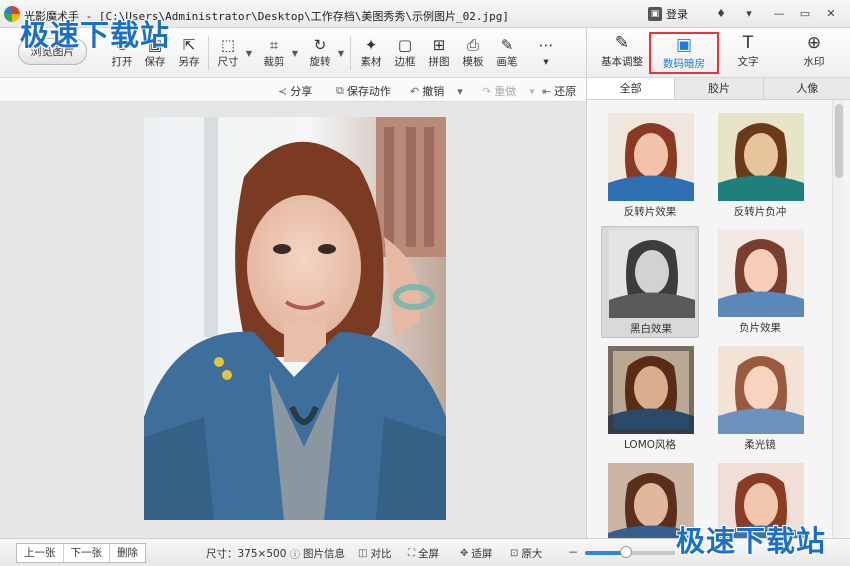 Image resolution: width=850 pixels, height=566 pixels. I want to click on share-button: ≺ 分享, so click(295, 91).